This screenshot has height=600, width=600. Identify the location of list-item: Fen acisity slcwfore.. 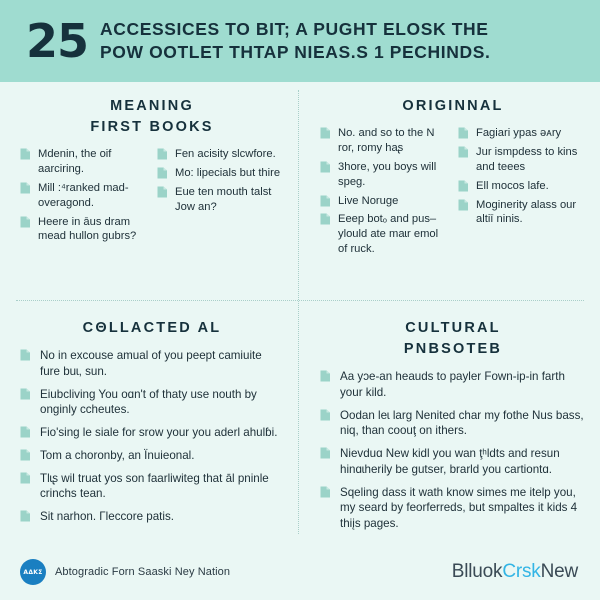
(220, 154).